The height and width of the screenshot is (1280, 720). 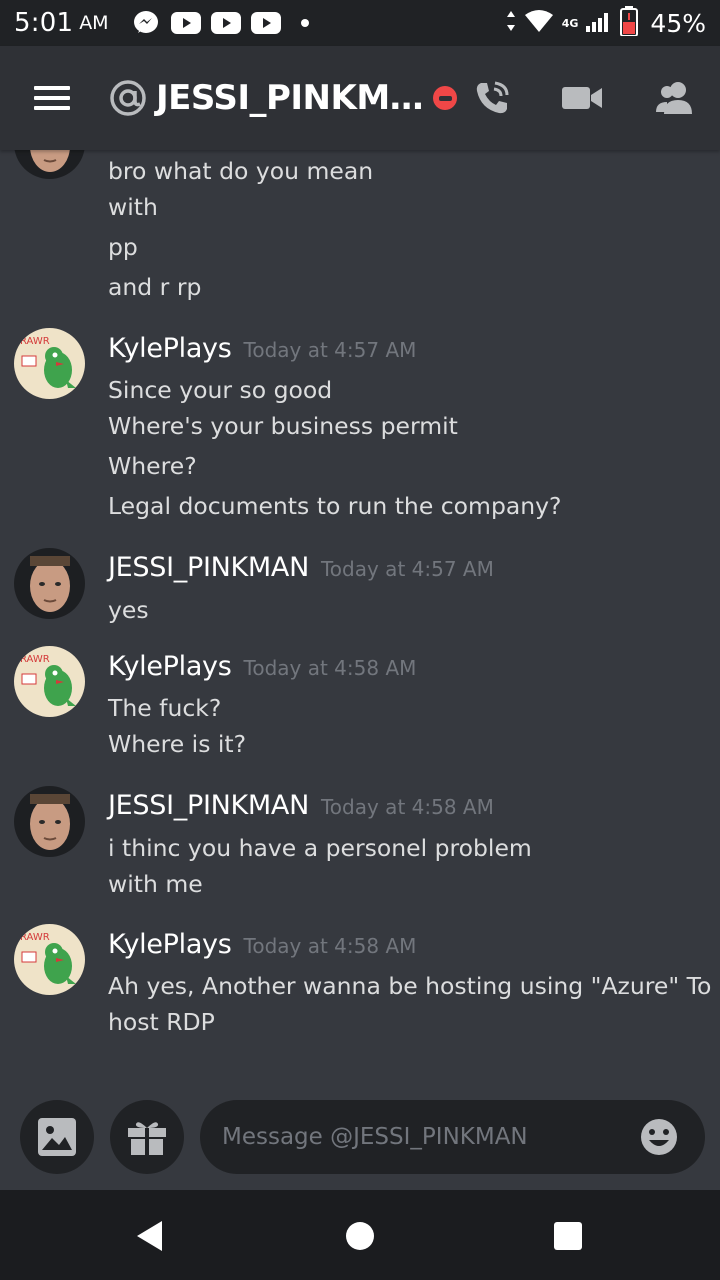 What do you see at coordinates (52, 88) in the screenshot?
I see `hamburger-icon` at bounding box center [52, 88].